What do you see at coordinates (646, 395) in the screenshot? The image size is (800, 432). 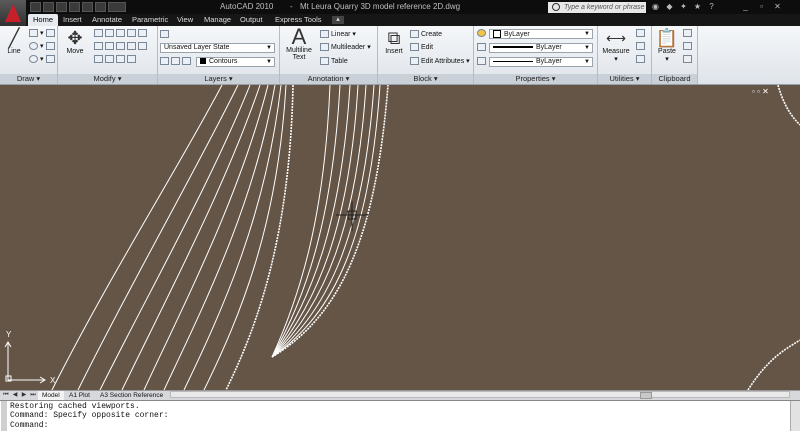 I see `scrollbar-thumb` at bounding box center [646, 395].